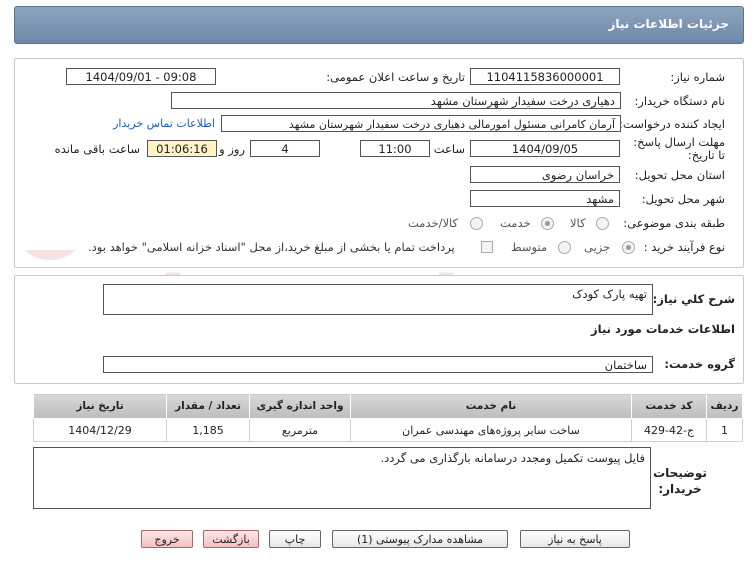 Image resolution: width=755 pixels, height=566 pixels. I want to click on category-option-goods: کالا, so click(578, 223).